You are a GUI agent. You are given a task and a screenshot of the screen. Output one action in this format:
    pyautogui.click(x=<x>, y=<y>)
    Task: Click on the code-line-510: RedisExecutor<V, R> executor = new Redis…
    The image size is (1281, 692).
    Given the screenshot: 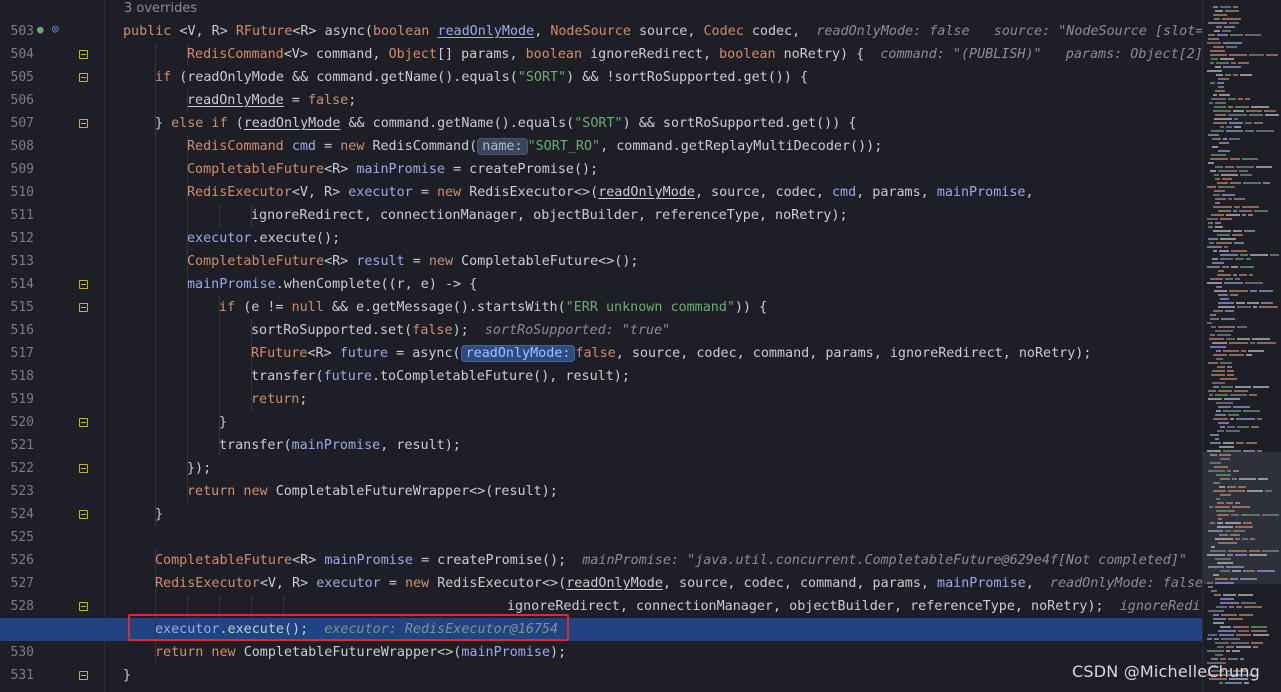 What is the action you would take?
    pyautogui.click(x=653, y=192)
    